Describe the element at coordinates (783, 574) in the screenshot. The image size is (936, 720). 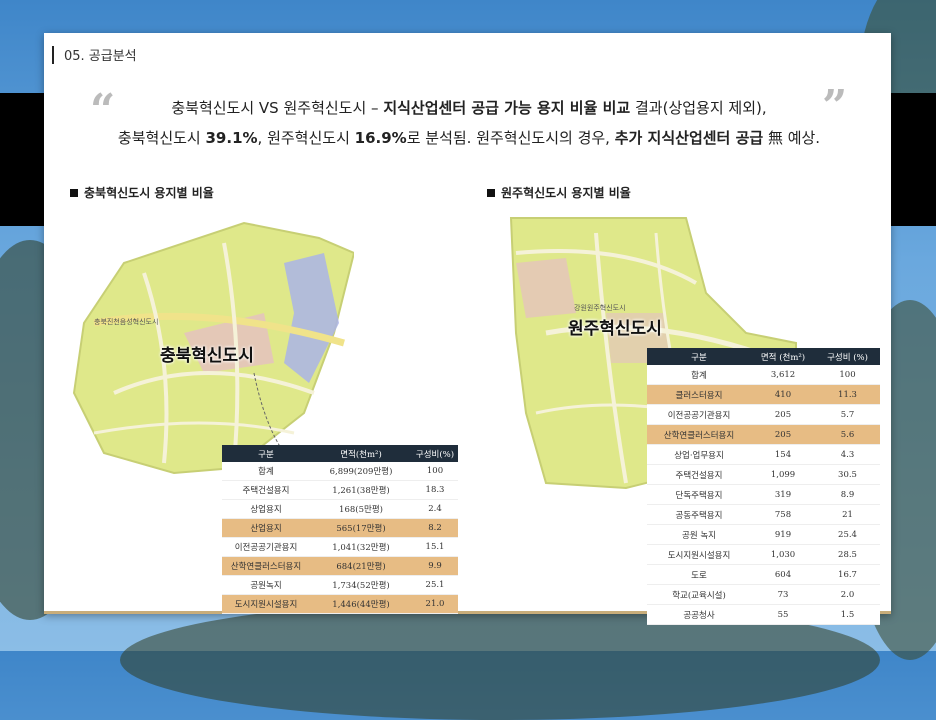
I see `table-cell-area: 604` at that location.